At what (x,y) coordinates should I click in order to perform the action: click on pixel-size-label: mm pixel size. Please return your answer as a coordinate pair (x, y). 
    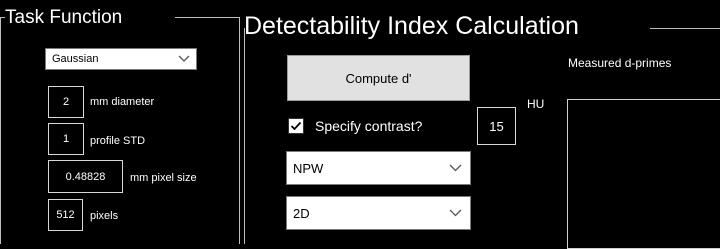
    Looking at the image, I should click on (163, 178).